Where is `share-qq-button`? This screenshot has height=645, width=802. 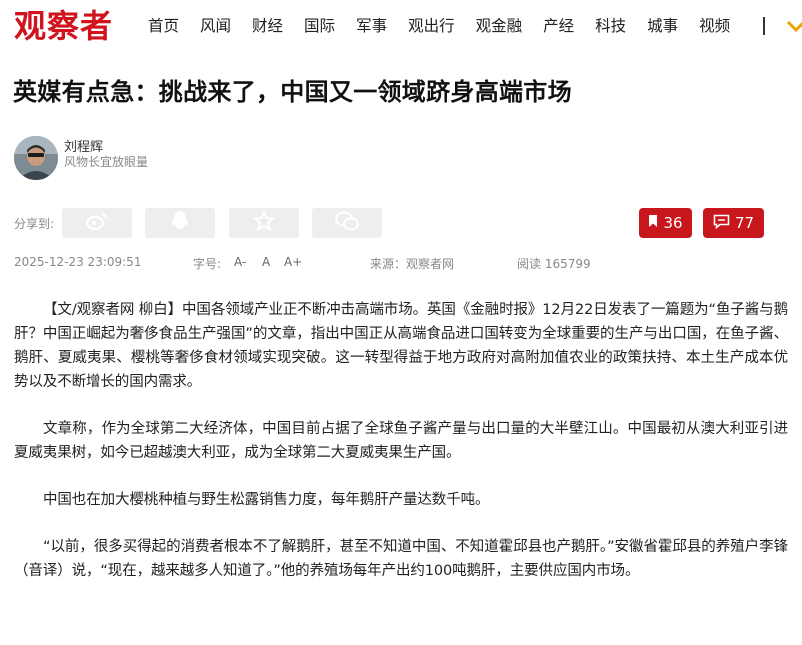 share-qq-button is located at coordinates (180, 223).